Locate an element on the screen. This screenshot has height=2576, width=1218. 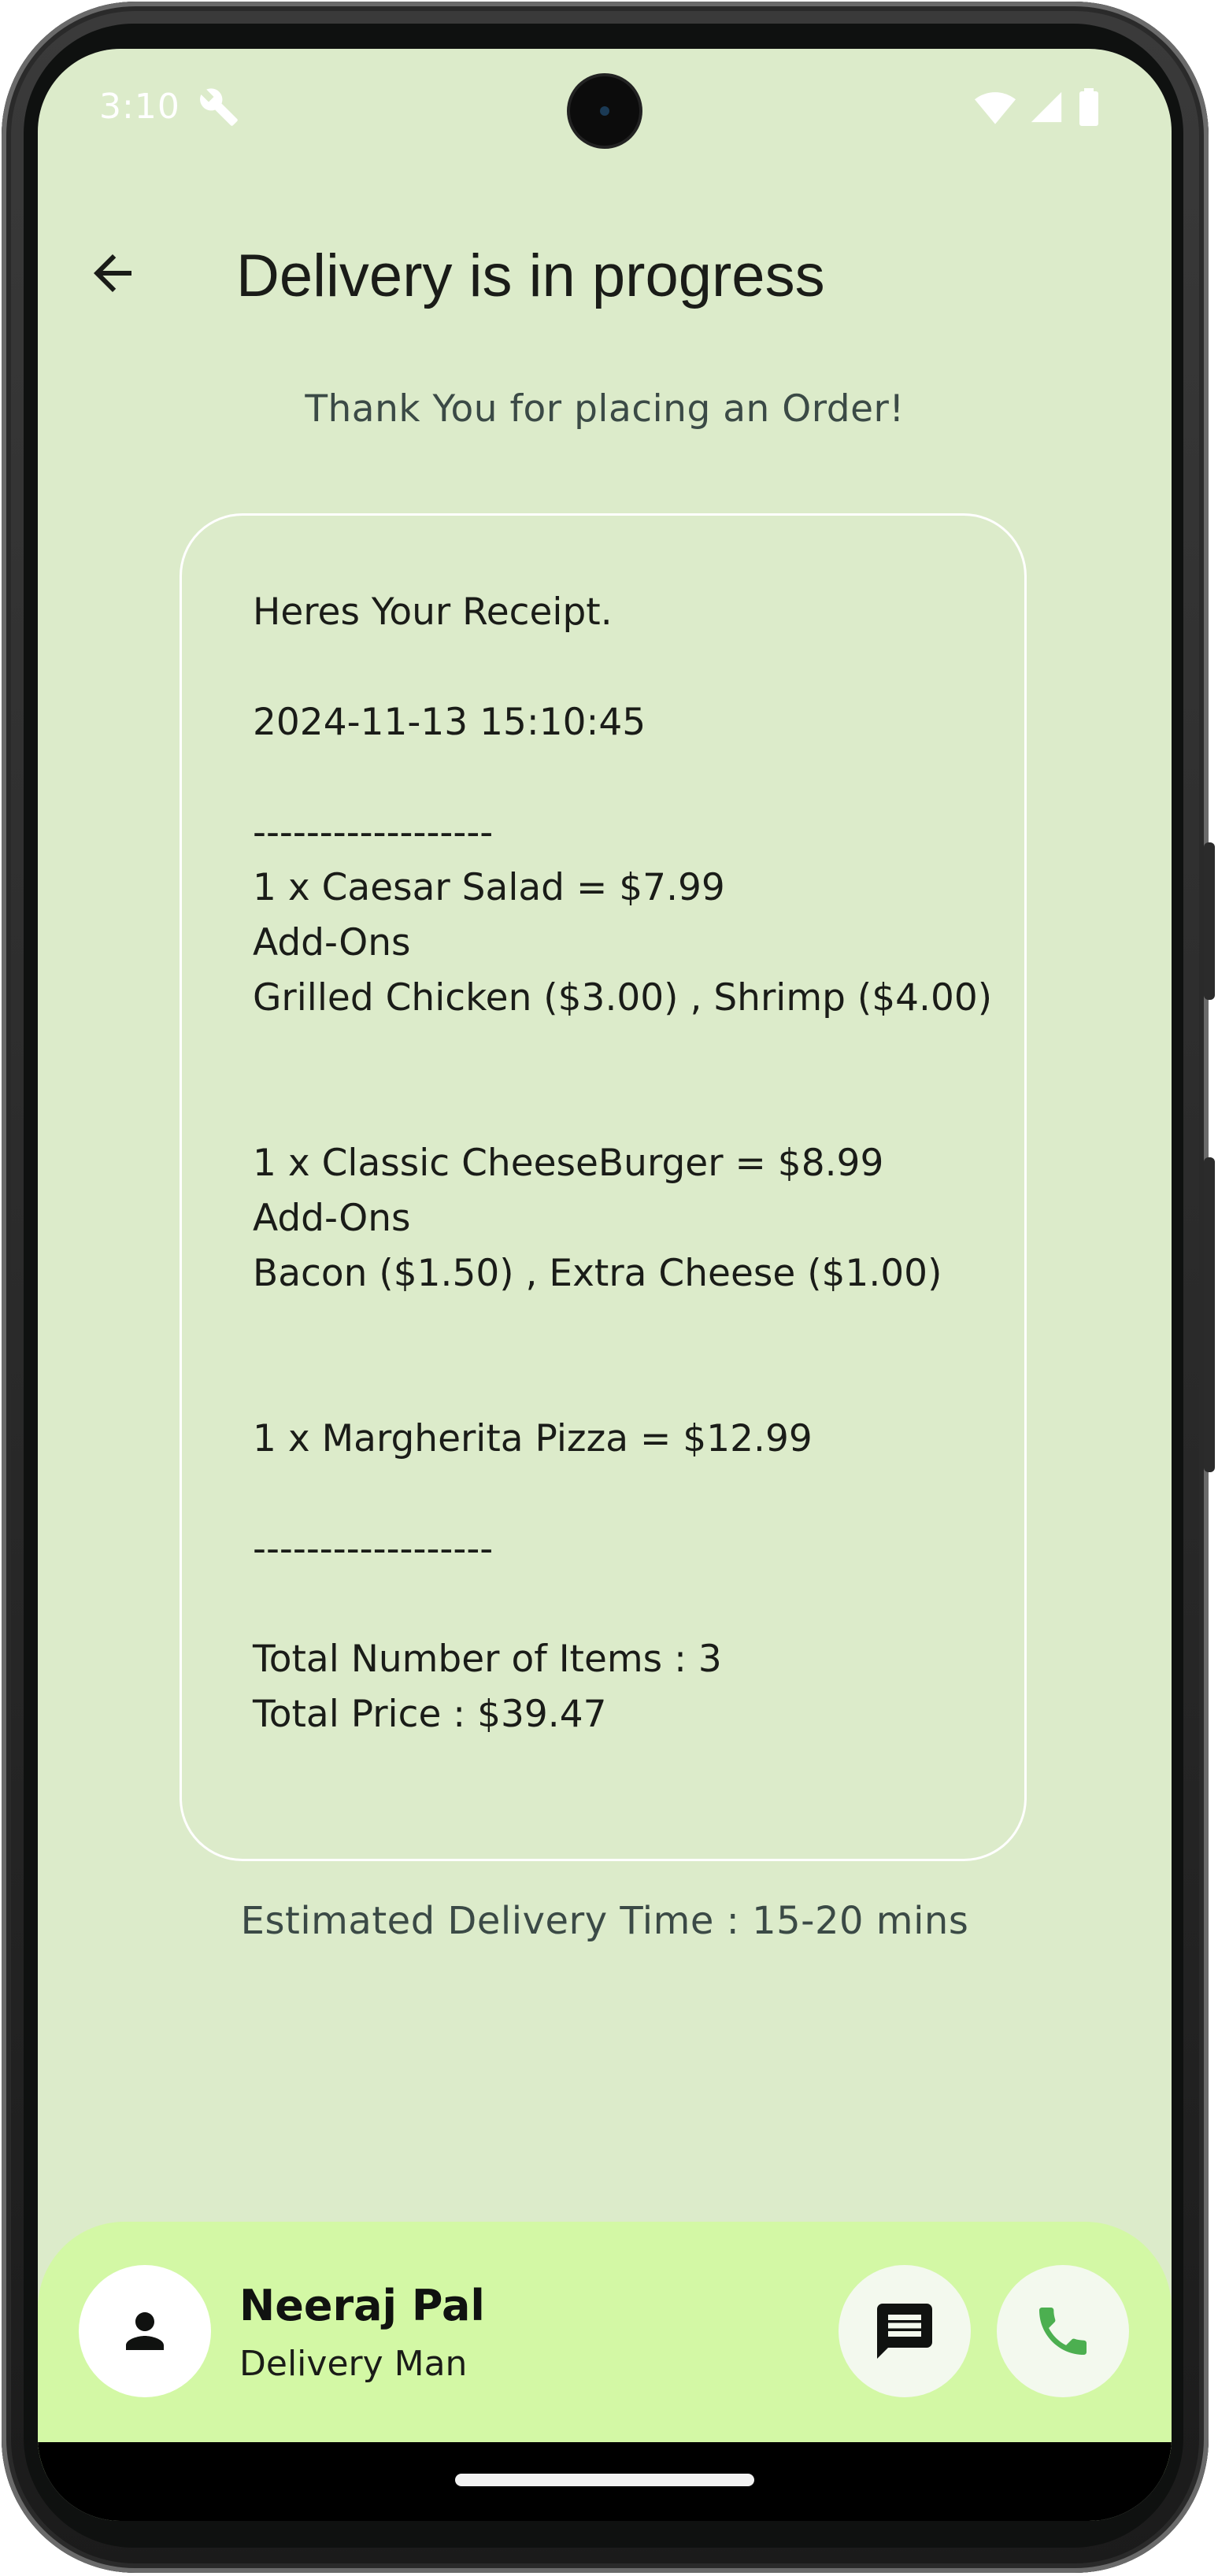
signal-icon is located at coordinates (1046, 107).